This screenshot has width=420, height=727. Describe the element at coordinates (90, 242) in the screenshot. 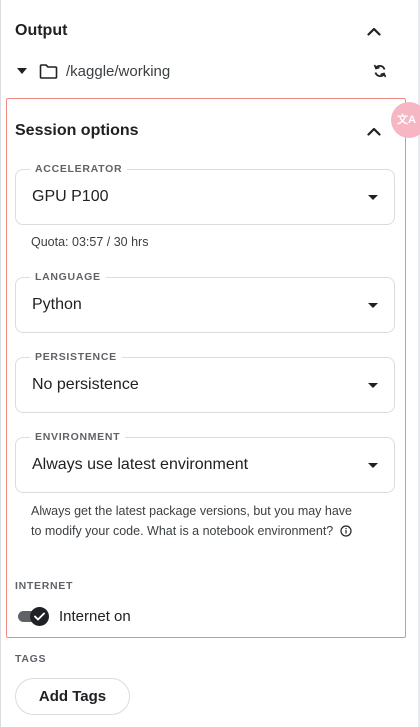

I see `quota-text: Quota: 03:57 / 30 hrs` at that location.